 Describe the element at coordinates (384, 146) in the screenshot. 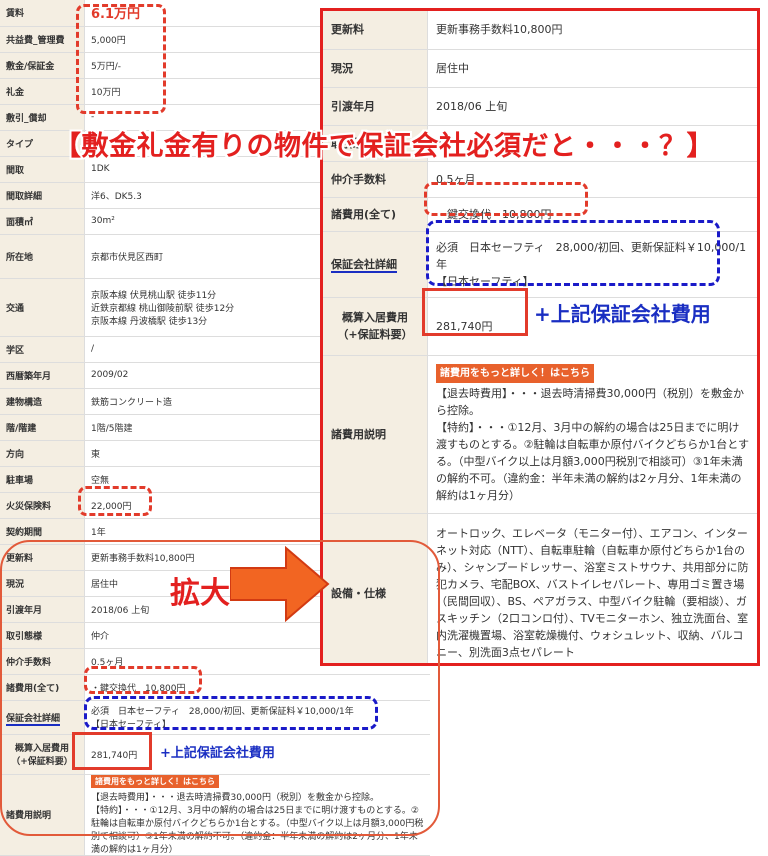

I see `headline: 【敷金礼金有りの物件で保証会社必須だと・・・？】` at that location.